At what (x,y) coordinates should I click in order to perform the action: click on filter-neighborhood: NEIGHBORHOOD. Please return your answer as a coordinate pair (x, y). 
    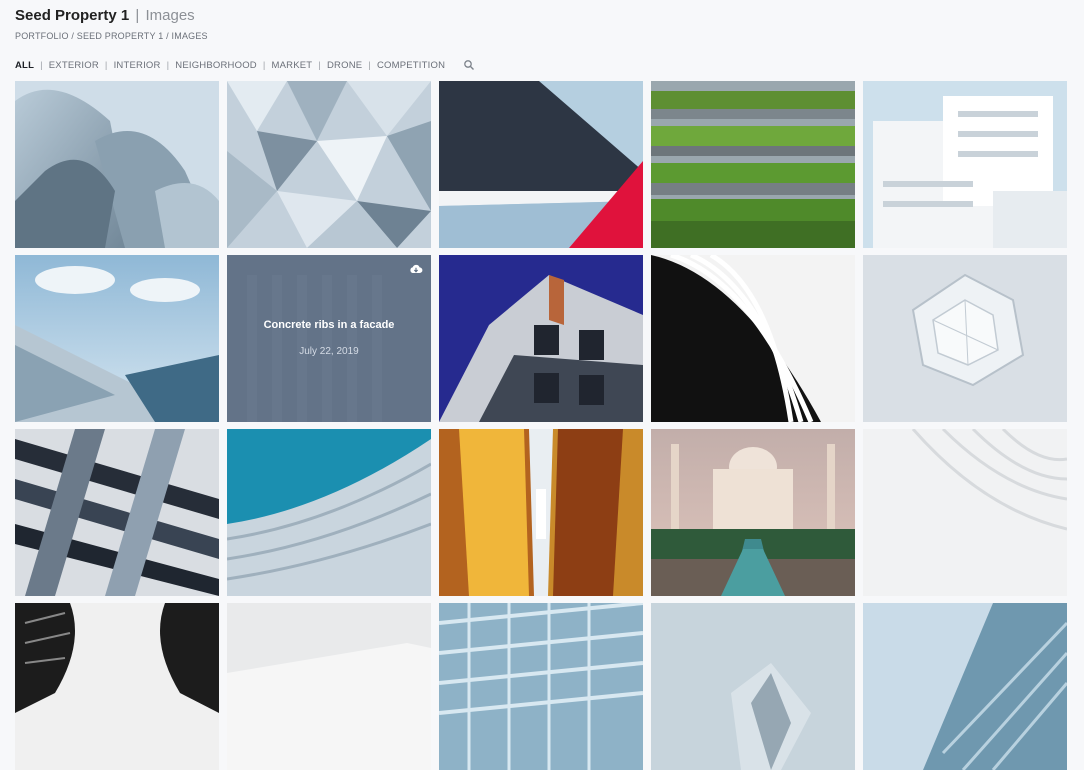
    Looking at the image, I should click on (216, 65).